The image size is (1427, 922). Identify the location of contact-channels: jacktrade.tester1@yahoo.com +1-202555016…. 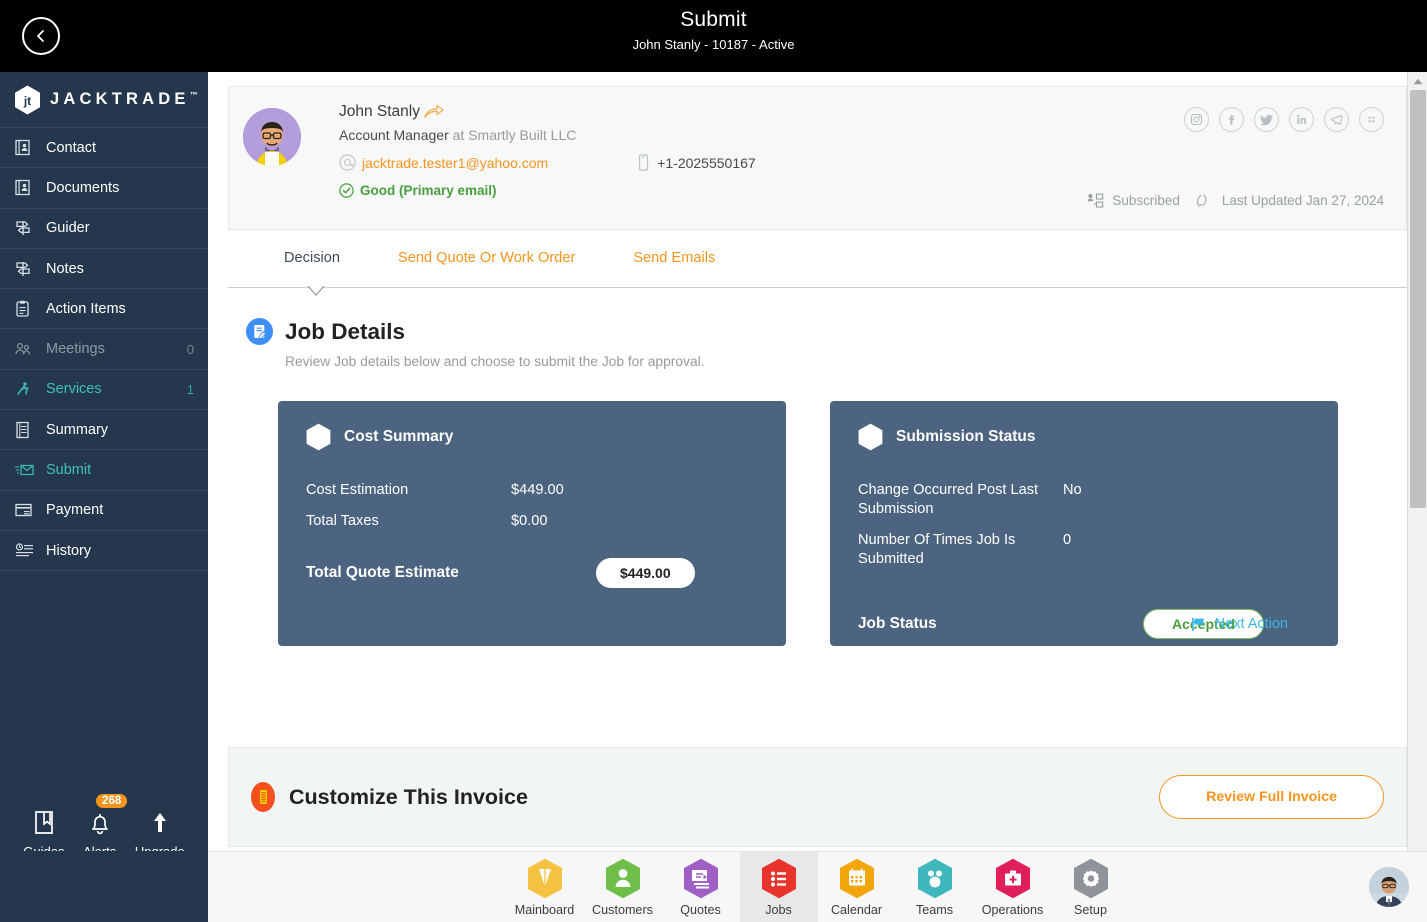
(861, 162).